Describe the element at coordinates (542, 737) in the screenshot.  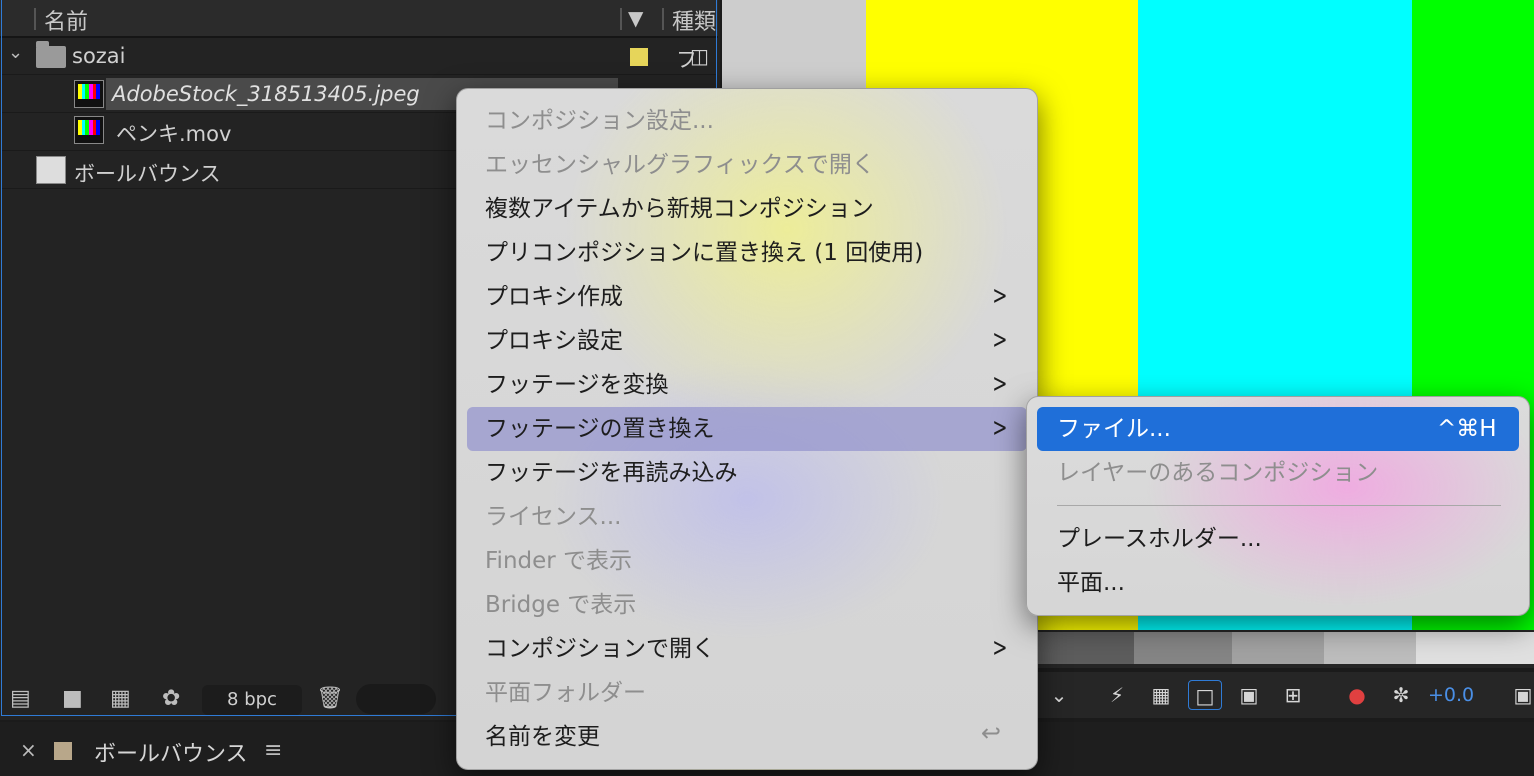
I see `menu-item-rename: 名前を変更` at that location.